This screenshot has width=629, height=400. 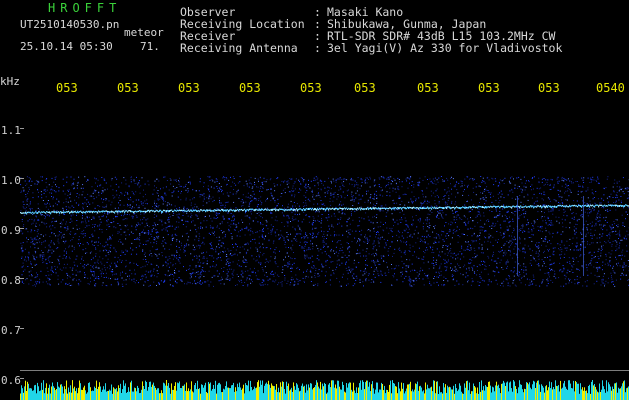 What do you see at coordinates (610, 88) in the screenshot?
I see `time-label: 0540` at bounding box center [610, 88].